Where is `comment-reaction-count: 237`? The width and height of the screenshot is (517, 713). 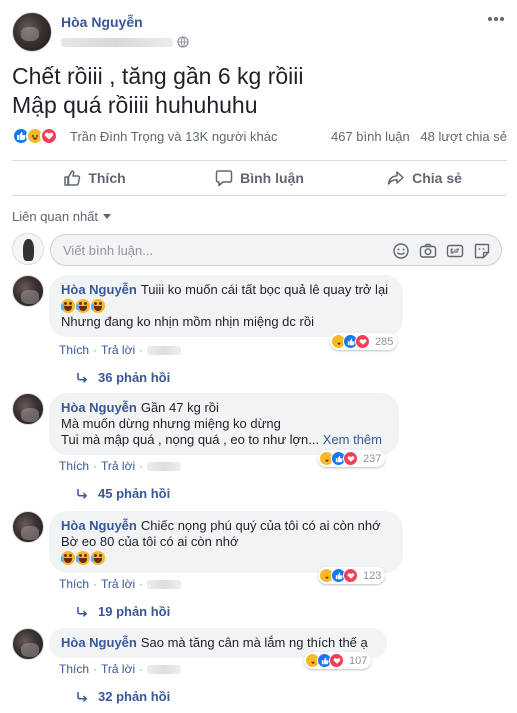 comment-reaction-count: 237 is located at coordinates (372, 458).